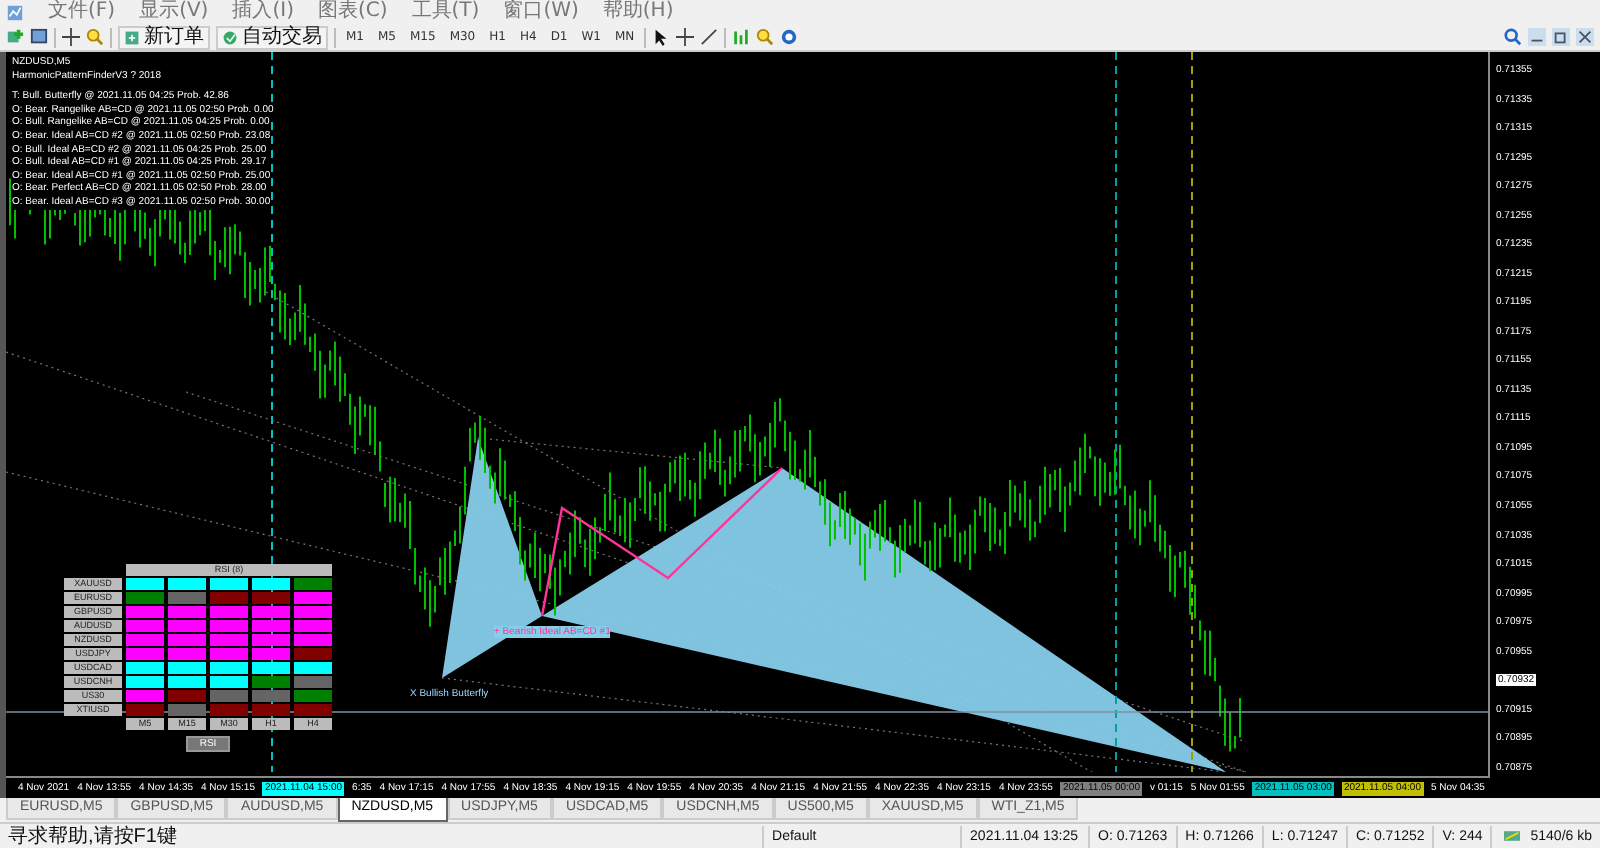 The width and height of the screenshot is (1600, 848). What do you see at coordinates (164, 37) in the screenshot?
I see `new-order-button: 新订单` at bounding box center [164, 37].